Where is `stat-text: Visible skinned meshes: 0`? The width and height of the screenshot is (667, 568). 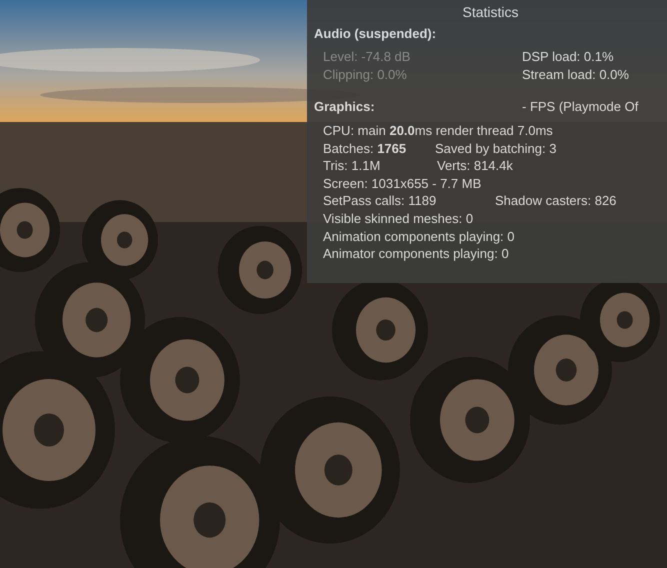
stat-text: Visible skinned meshes: 0 is located at coordinates (398, 219).